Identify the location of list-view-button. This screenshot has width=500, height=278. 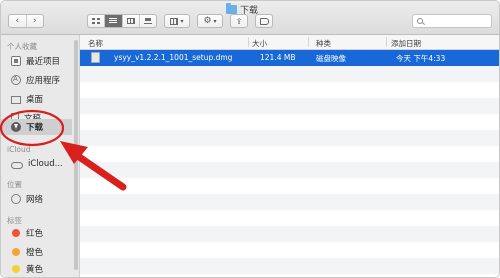
(114, 21).